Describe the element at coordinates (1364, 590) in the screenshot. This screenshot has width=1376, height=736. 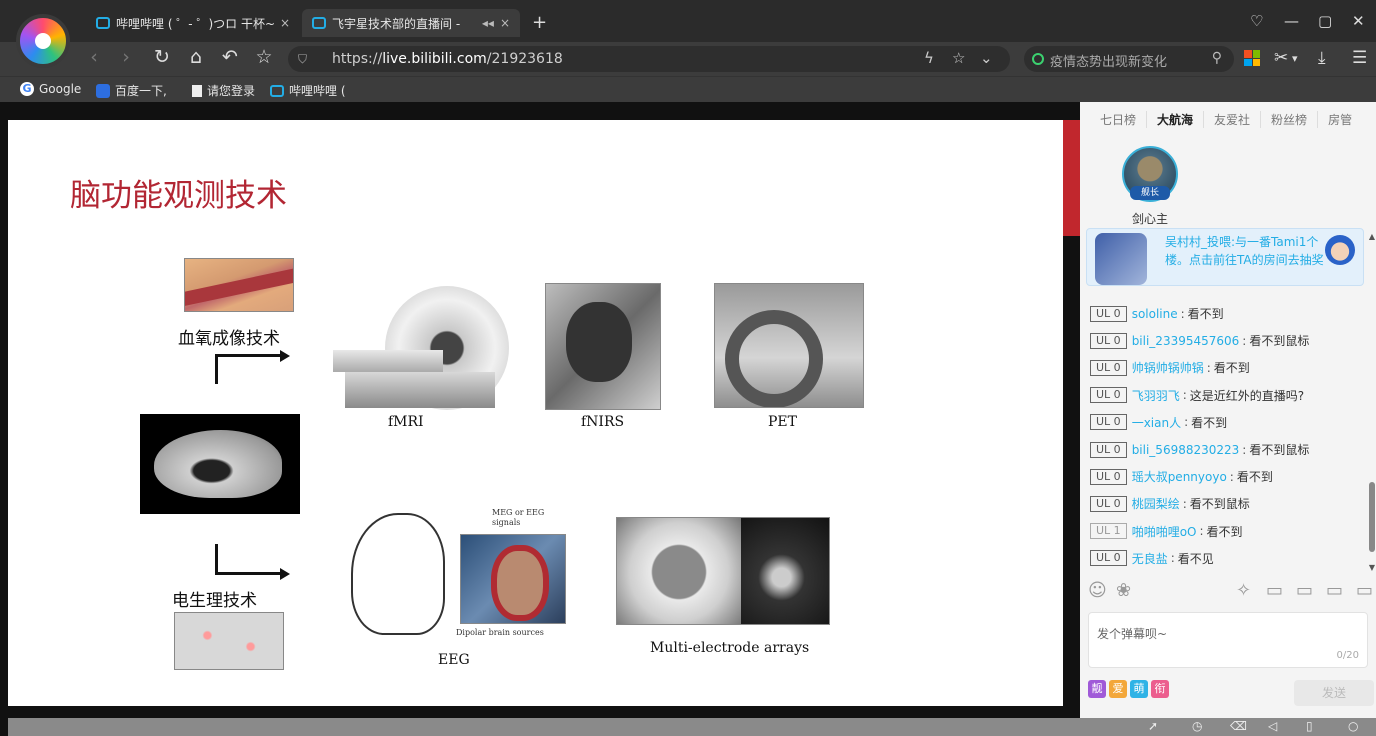
I see `settings-icon: ▭` at that location.